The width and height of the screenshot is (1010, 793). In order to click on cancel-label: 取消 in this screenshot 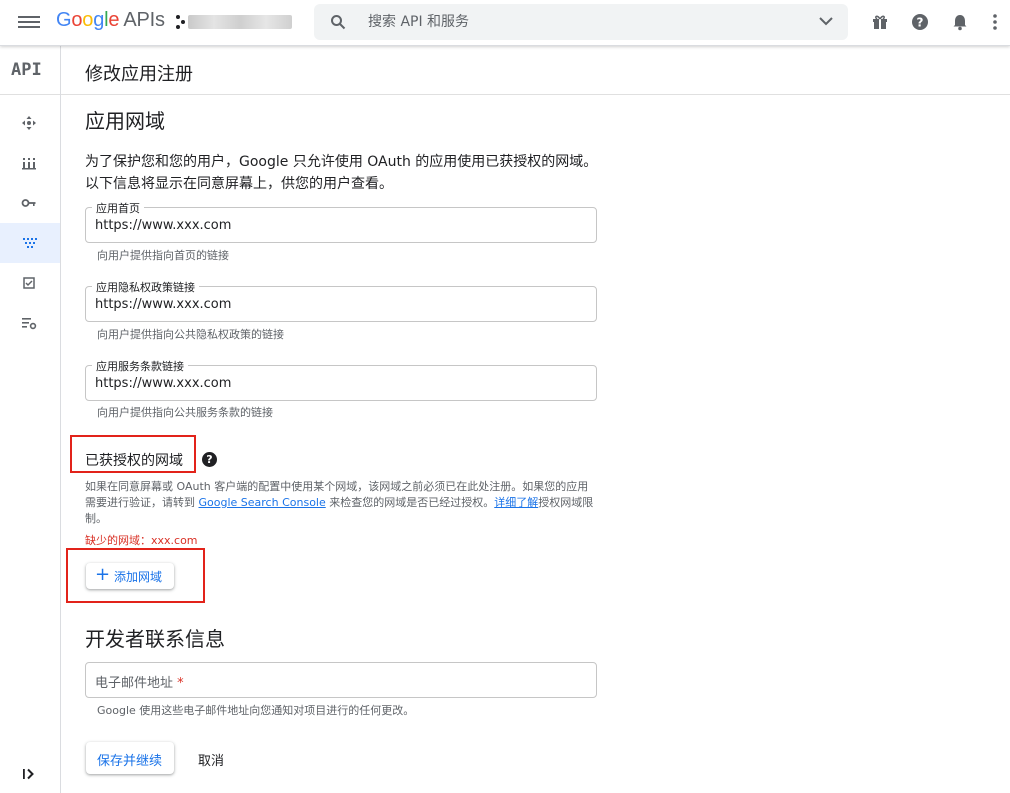, I will do `click(211, 761)`.